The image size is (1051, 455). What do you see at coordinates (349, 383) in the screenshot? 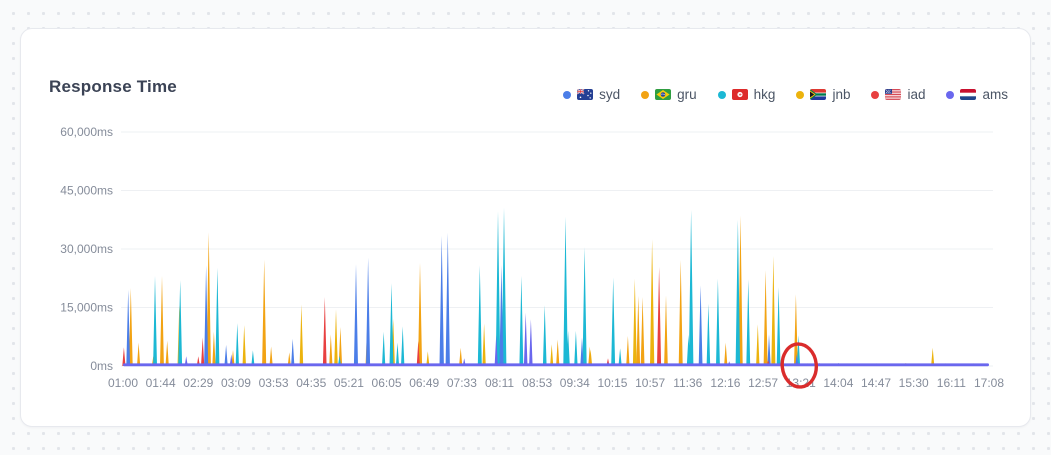
I see `svg-text: 05:21` at bounding box center [349, 383].